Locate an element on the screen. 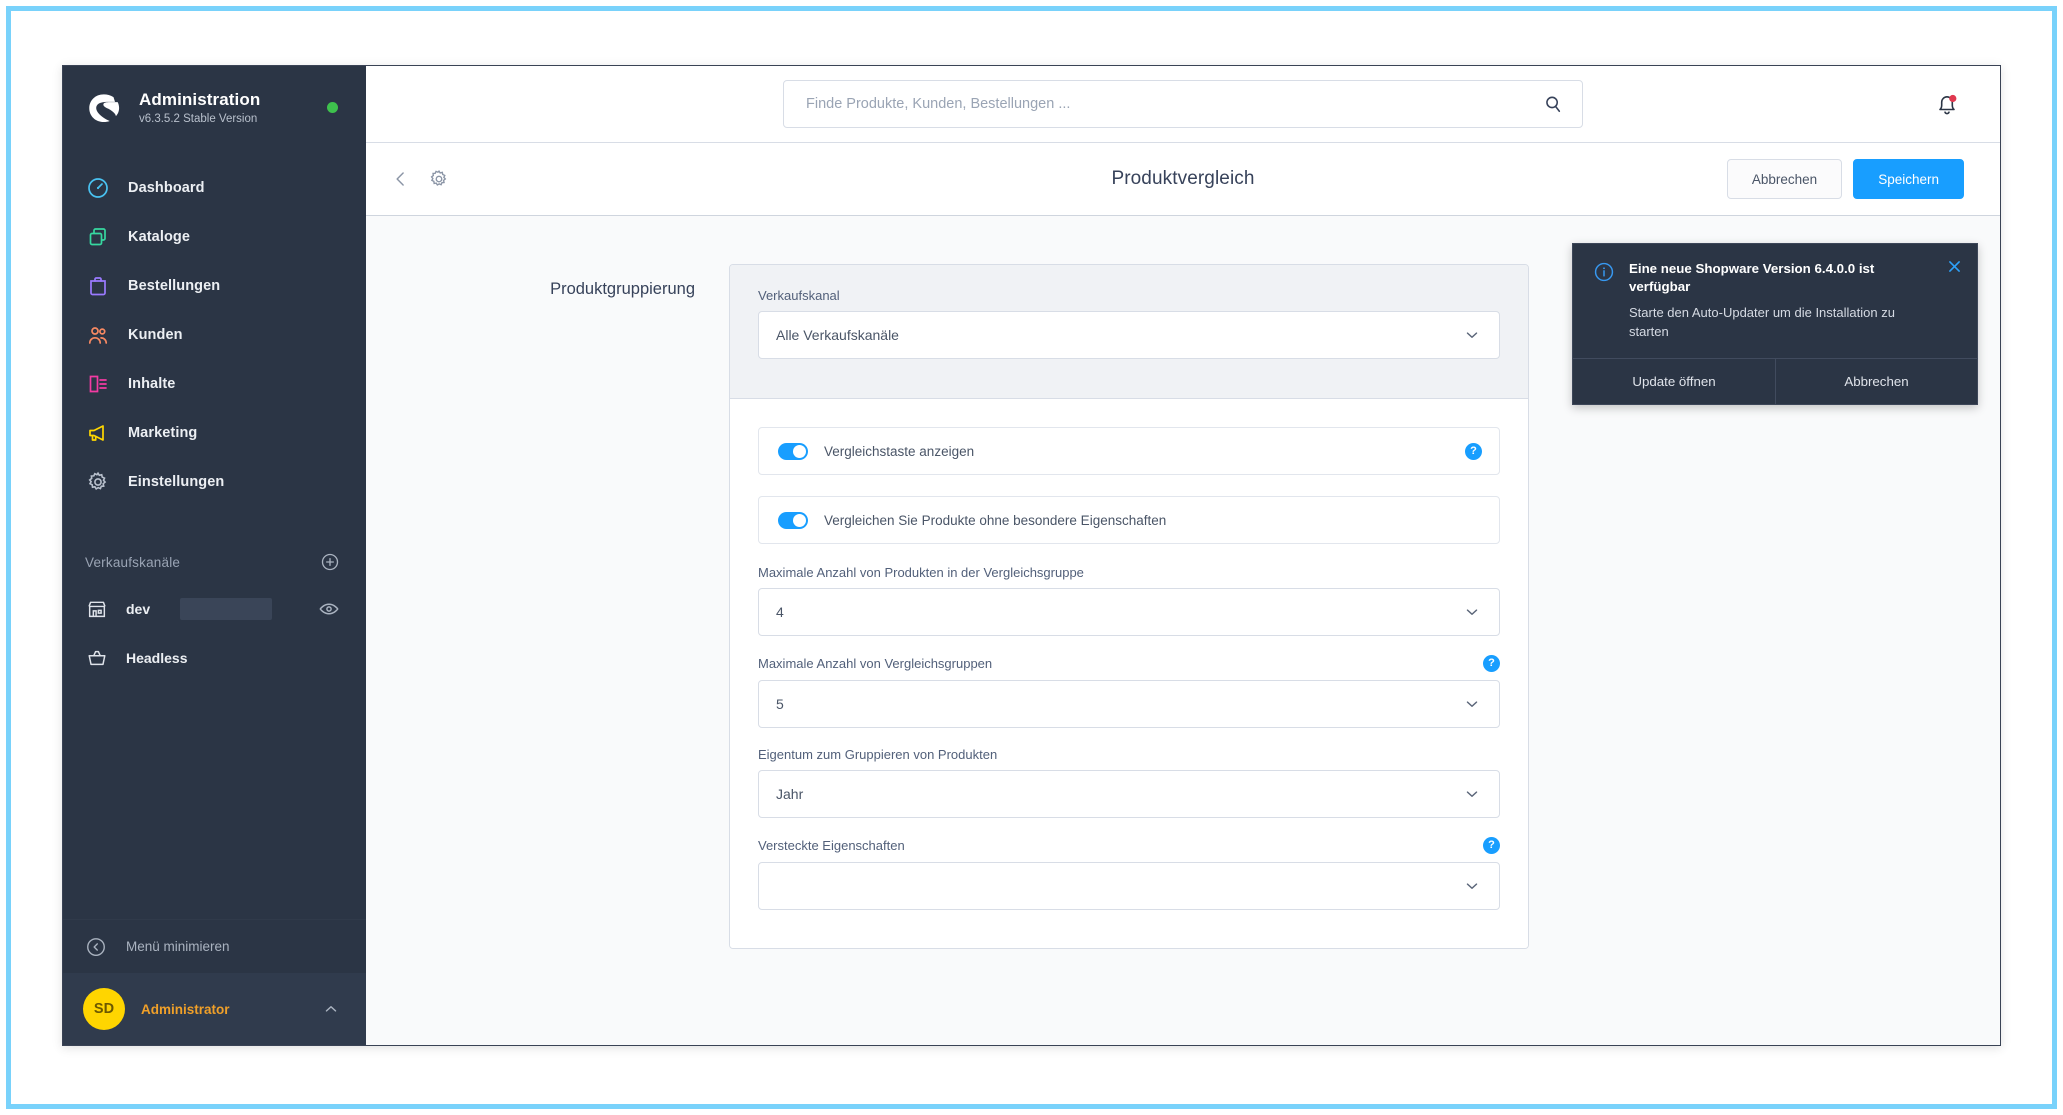 The height and width of the screenshot is (1115, 2063). notifications-bell-button is located at coordinates (1947, 104).